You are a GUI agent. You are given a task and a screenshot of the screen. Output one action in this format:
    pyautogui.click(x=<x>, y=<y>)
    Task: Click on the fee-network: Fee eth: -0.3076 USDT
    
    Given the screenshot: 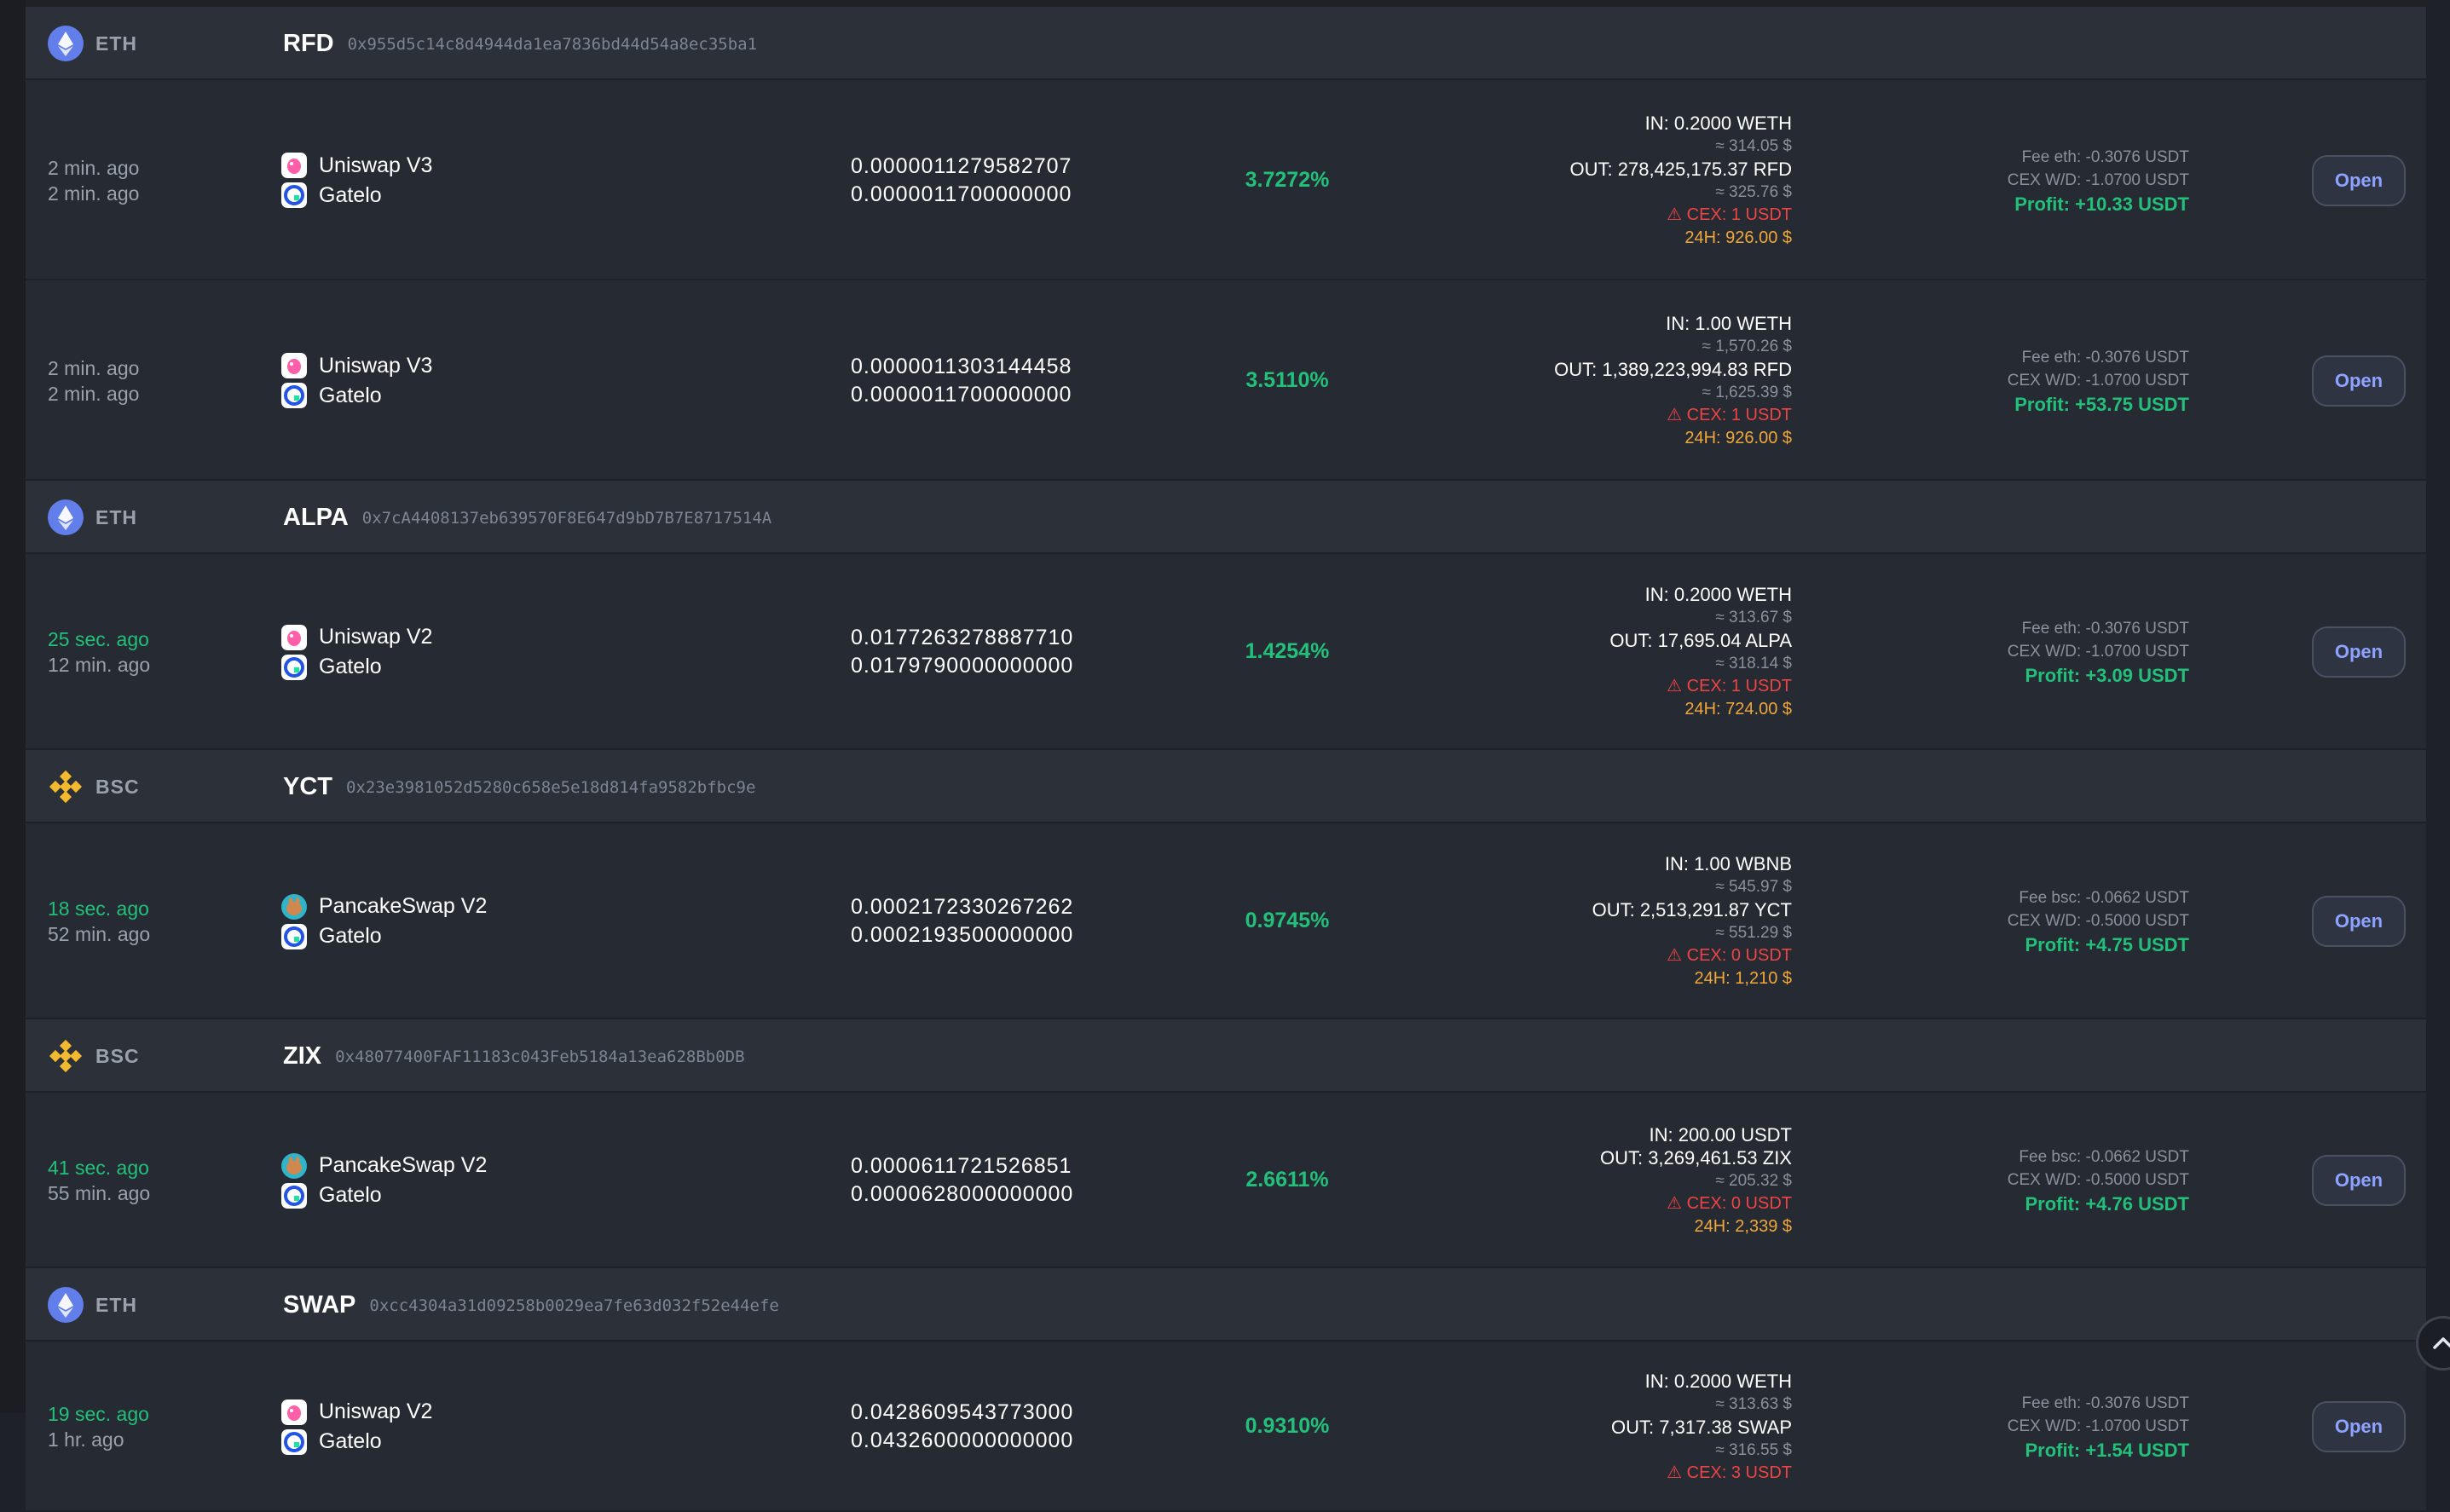 What is the action you would take?
    pyautogui.click(x=2105, y=156)
    